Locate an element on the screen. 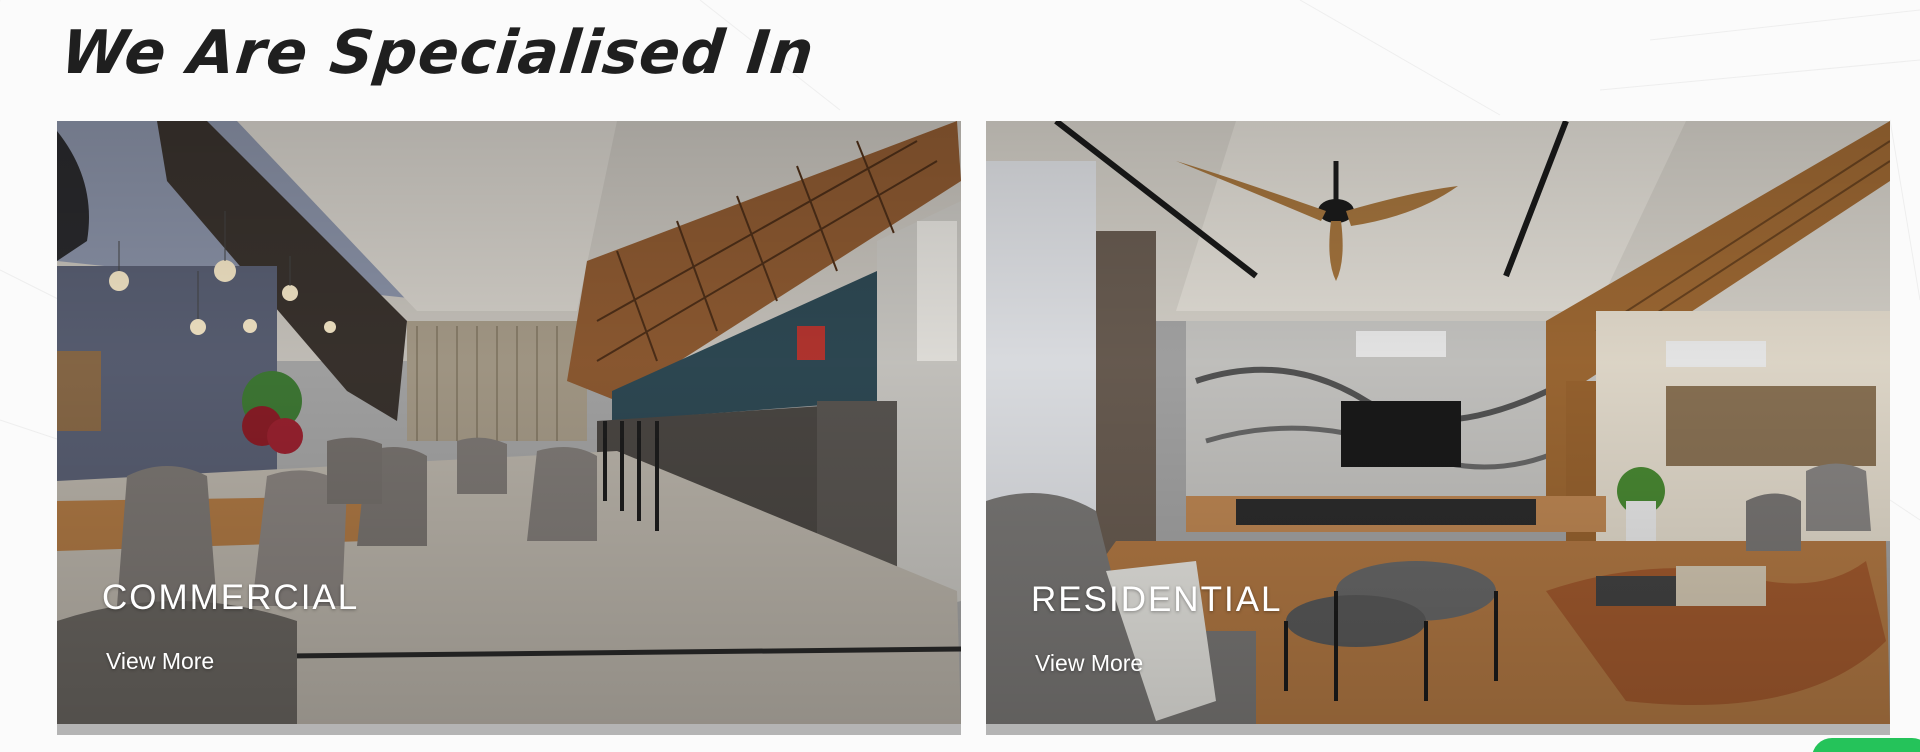 This screenshot has height=752, width=1920. view-more-link-commercial: View More is located at coordinates (160, 661).